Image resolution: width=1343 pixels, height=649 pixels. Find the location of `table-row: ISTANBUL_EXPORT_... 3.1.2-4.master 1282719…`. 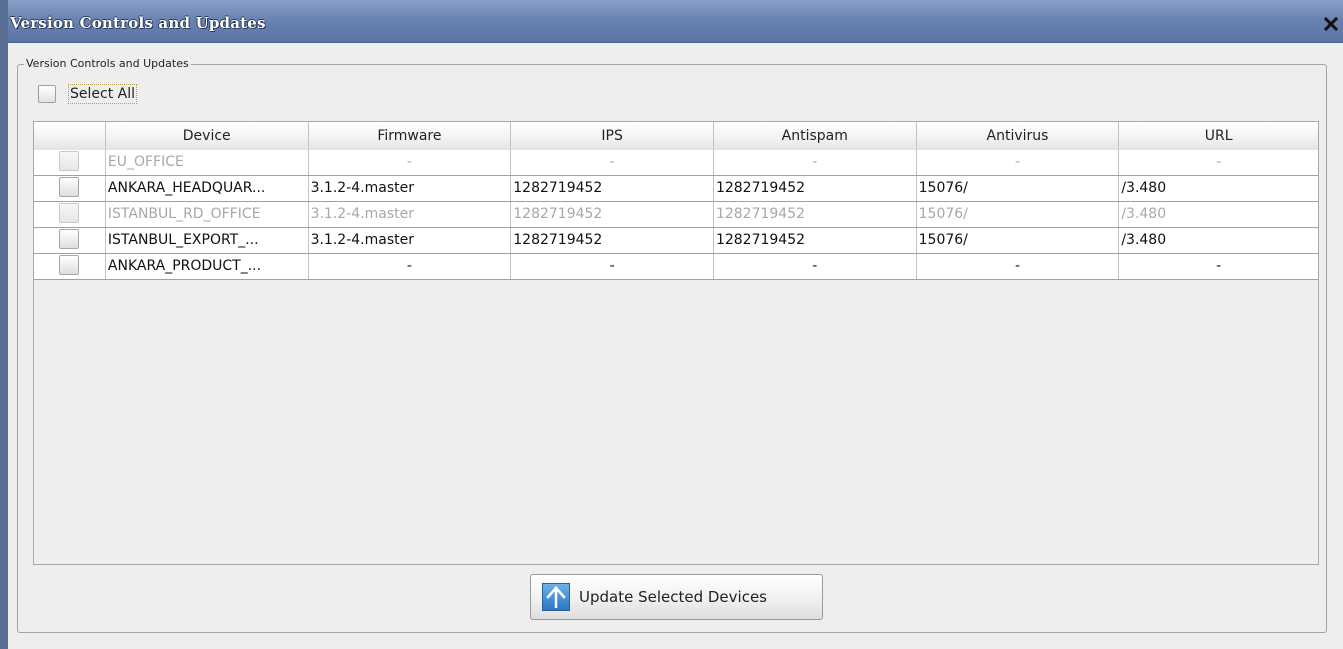

table-row: ISTANBUL_EXPORT_... 3.1.2-4.master 1282719… is located at coordinates (676, 241).